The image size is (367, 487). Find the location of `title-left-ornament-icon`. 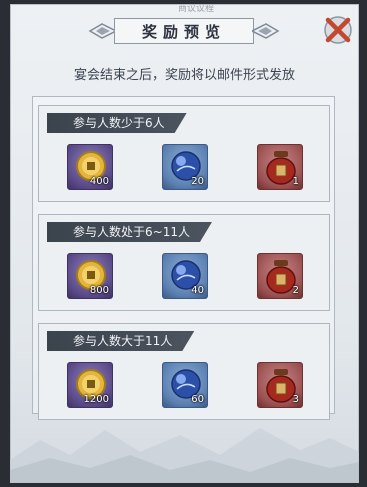

title-left-ornament-icon is located at coordinates (102, 31).